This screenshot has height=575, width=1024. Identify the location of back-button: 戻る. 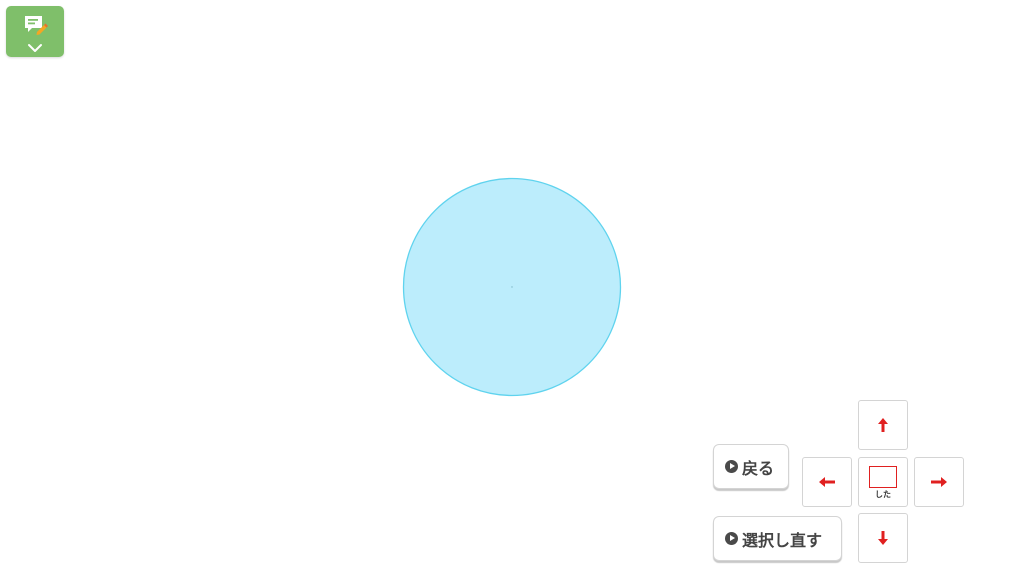
(751, 466).